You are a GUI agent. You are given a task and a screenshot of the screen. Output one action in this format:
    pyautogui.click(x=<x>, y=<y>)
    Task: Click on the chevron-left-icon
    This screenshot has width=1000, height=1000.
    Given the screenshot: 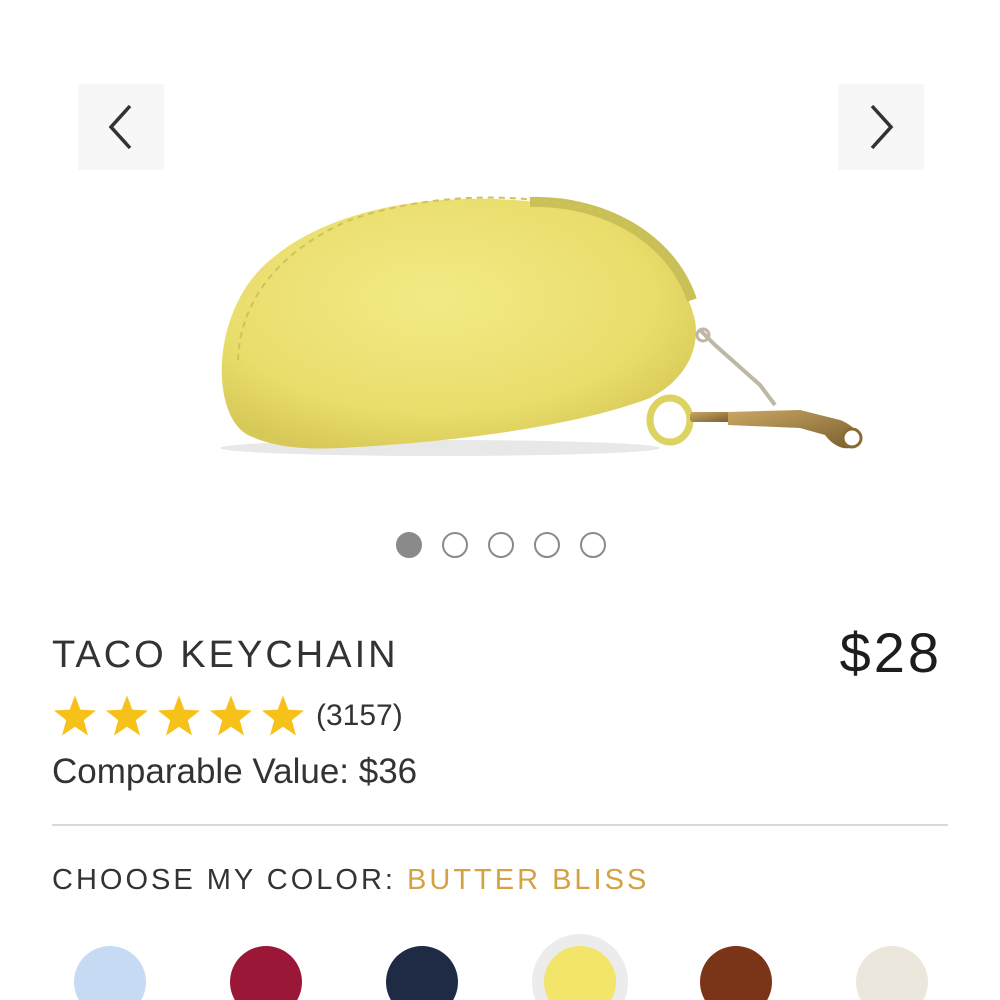 What is the action you would take?
    pyautogui.click(x=120, y=127)
    